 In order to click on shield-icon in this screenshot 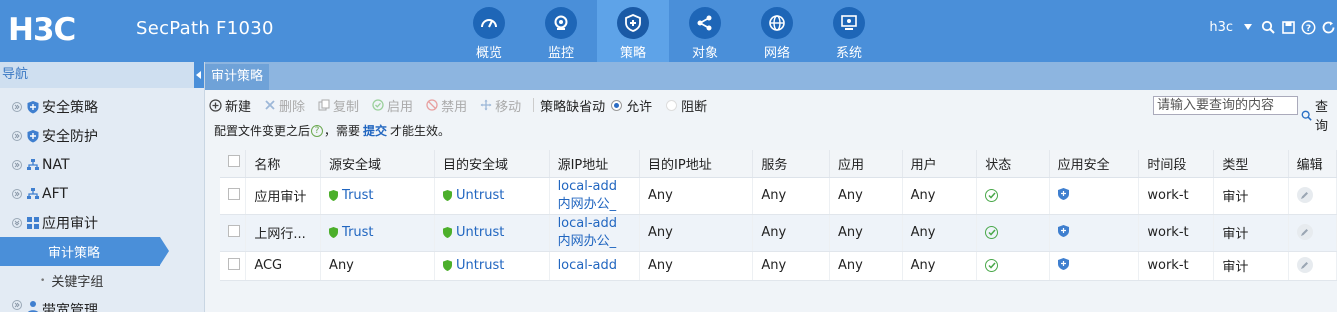, I will do `click(33, 135)`.